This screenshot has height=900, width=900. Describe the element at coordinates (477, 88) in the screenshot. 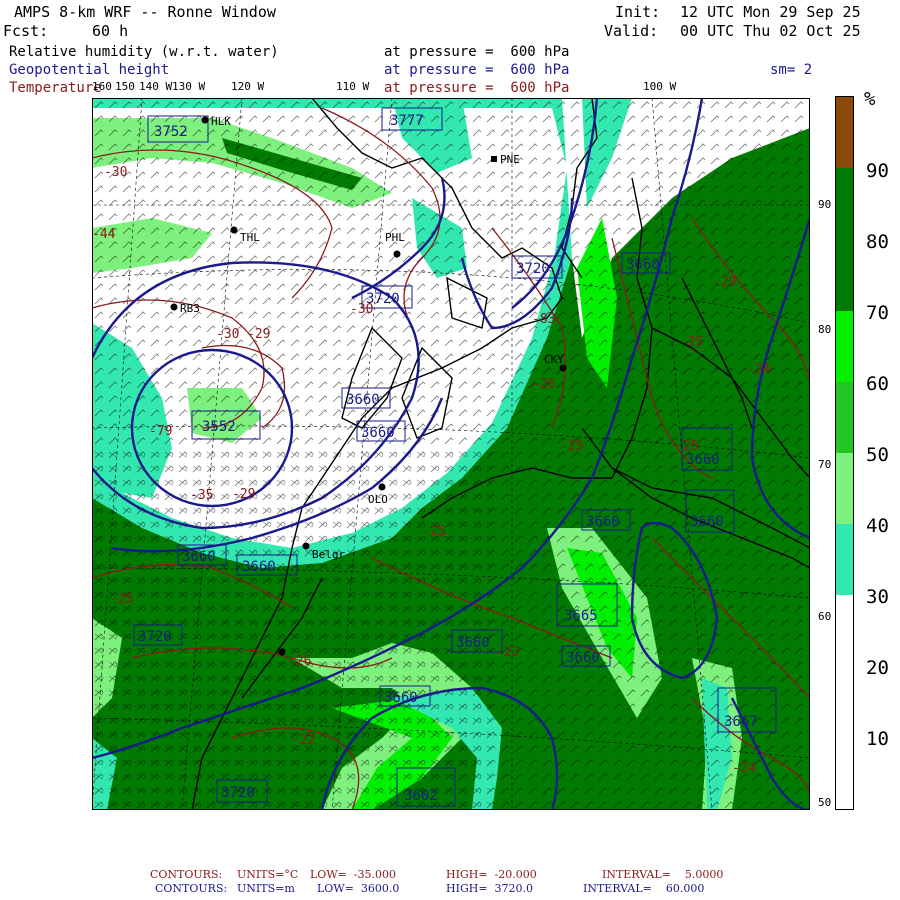

I see `field-temp-level: at pressure = 600 hPa` at that location.